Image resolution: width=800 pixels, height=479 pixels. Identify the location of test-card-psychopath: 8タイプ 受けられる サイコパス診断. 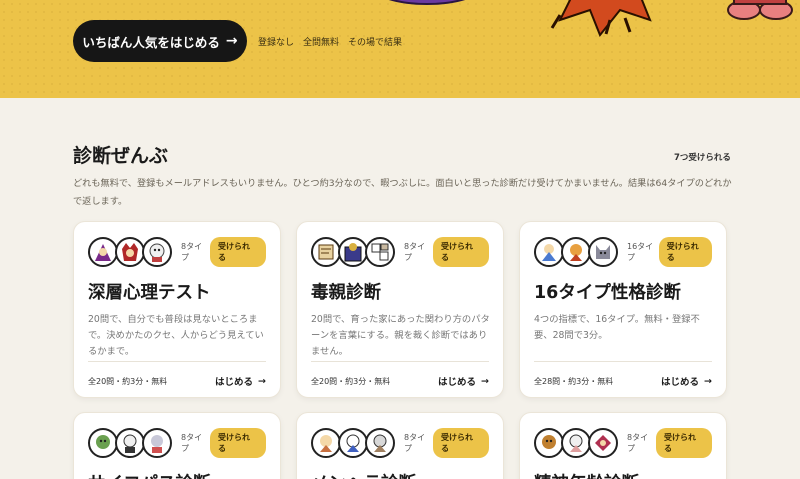
(177, 445).